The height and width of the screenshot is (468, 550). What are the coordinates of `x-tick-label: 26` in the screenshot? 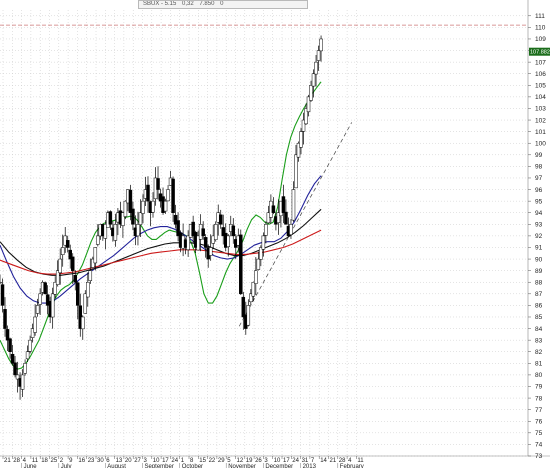 It's located at (258, 461).